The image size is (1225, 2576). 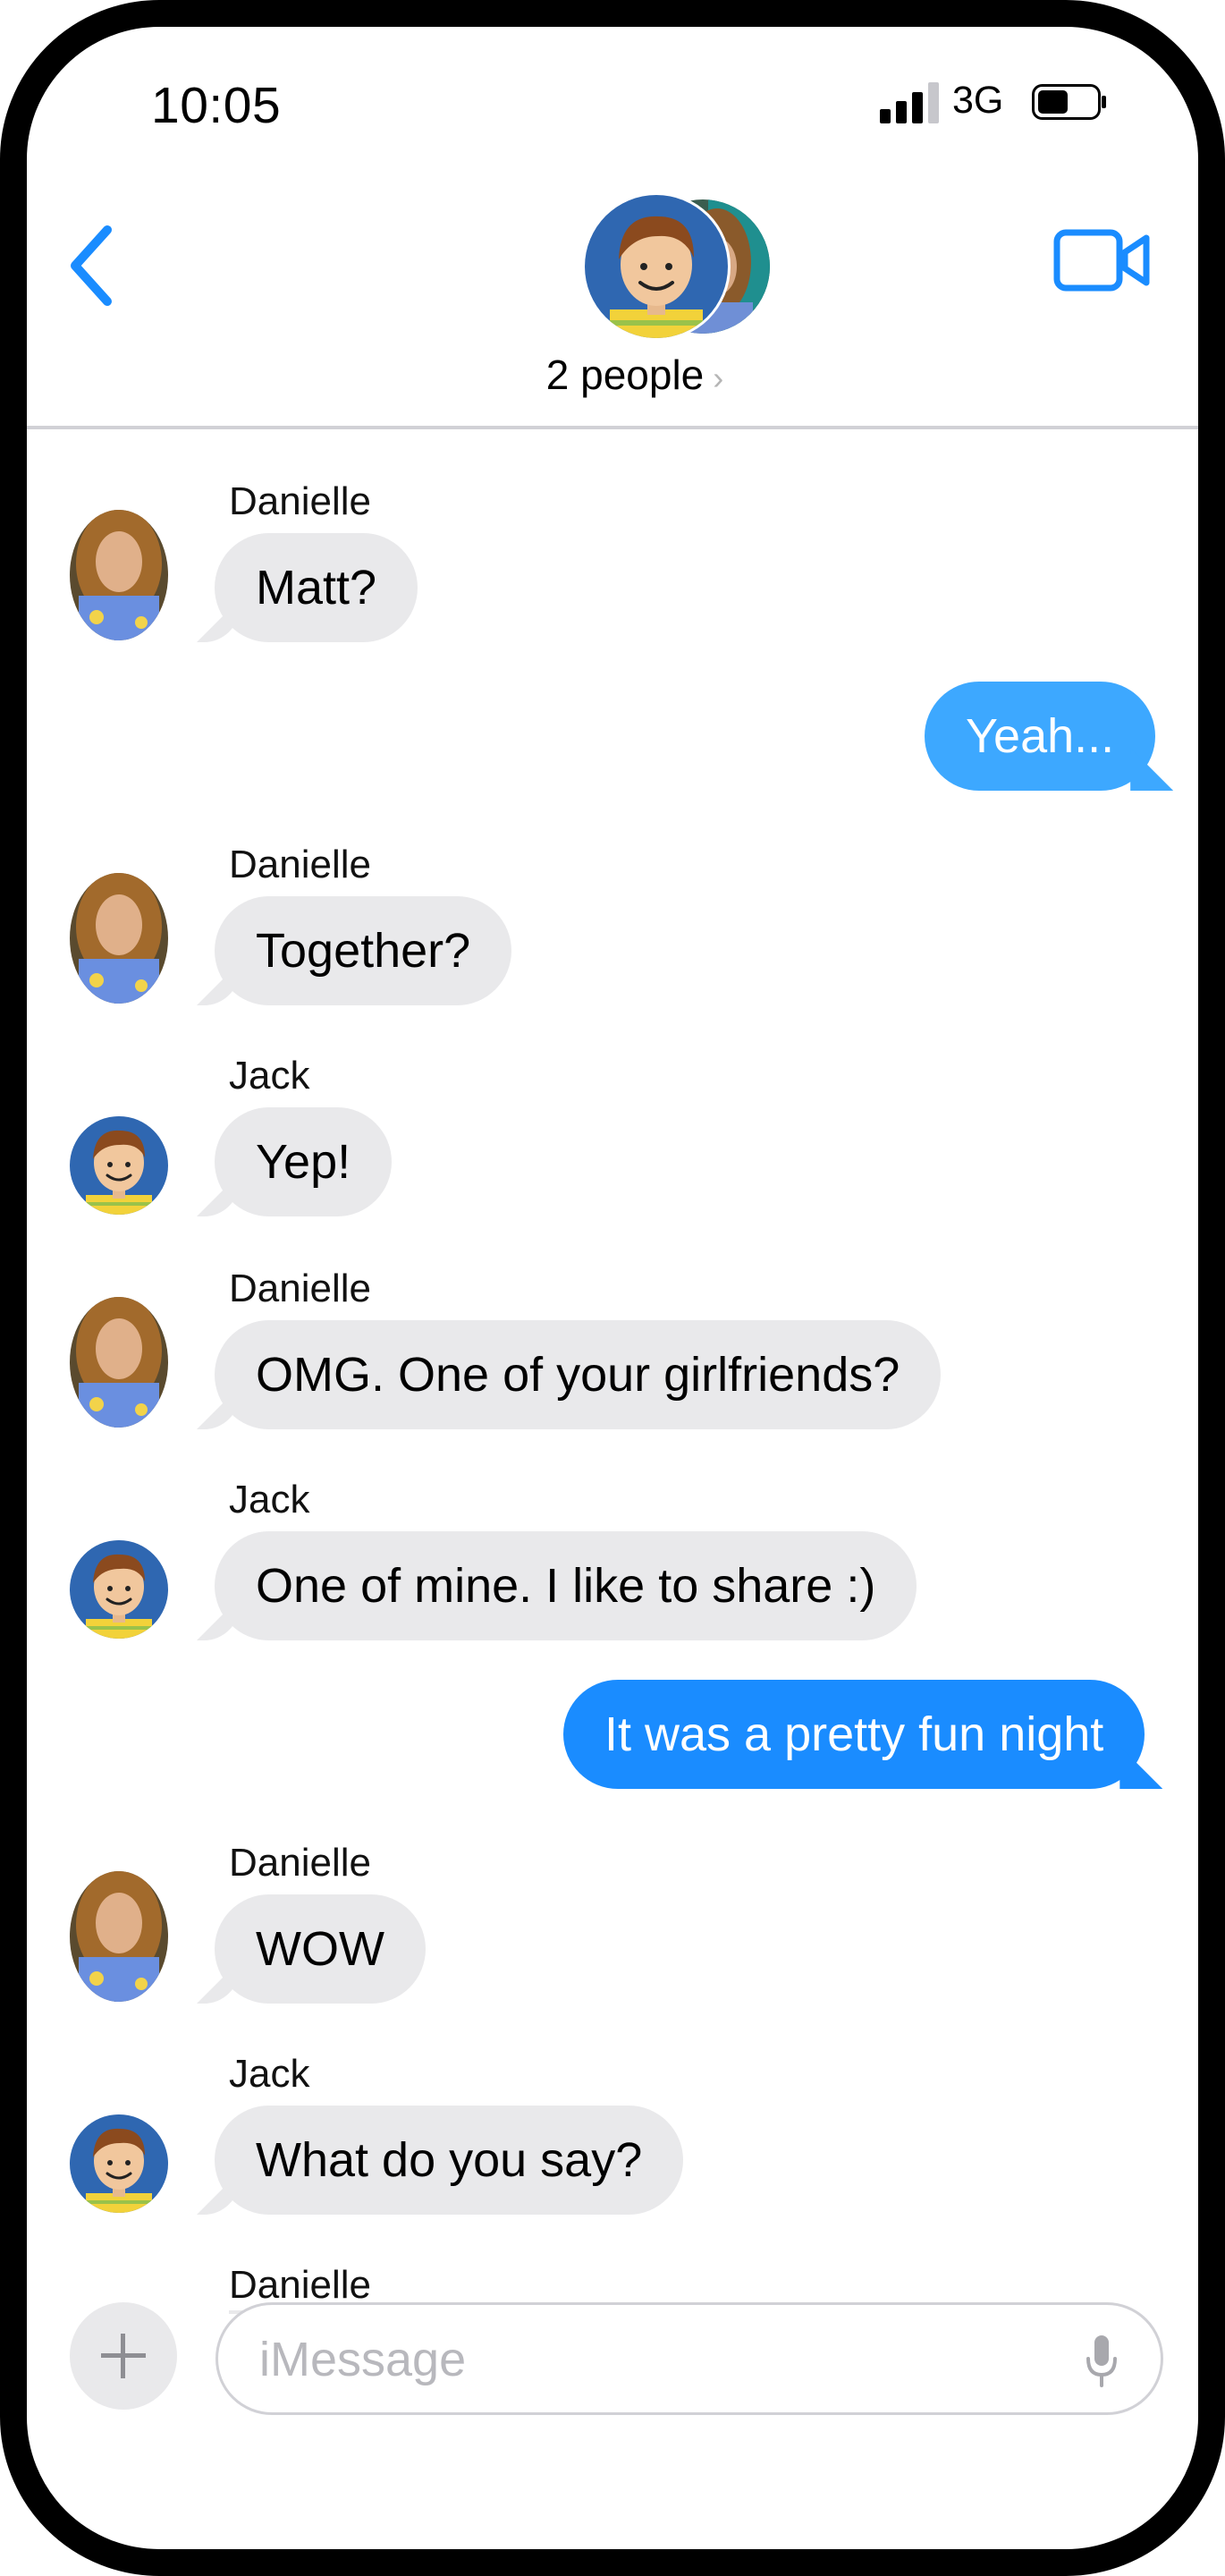 What do you see at coordinates (216, 105) in the screenshot?
I see `status-time: 10:05` at bounding box center [216, 105].